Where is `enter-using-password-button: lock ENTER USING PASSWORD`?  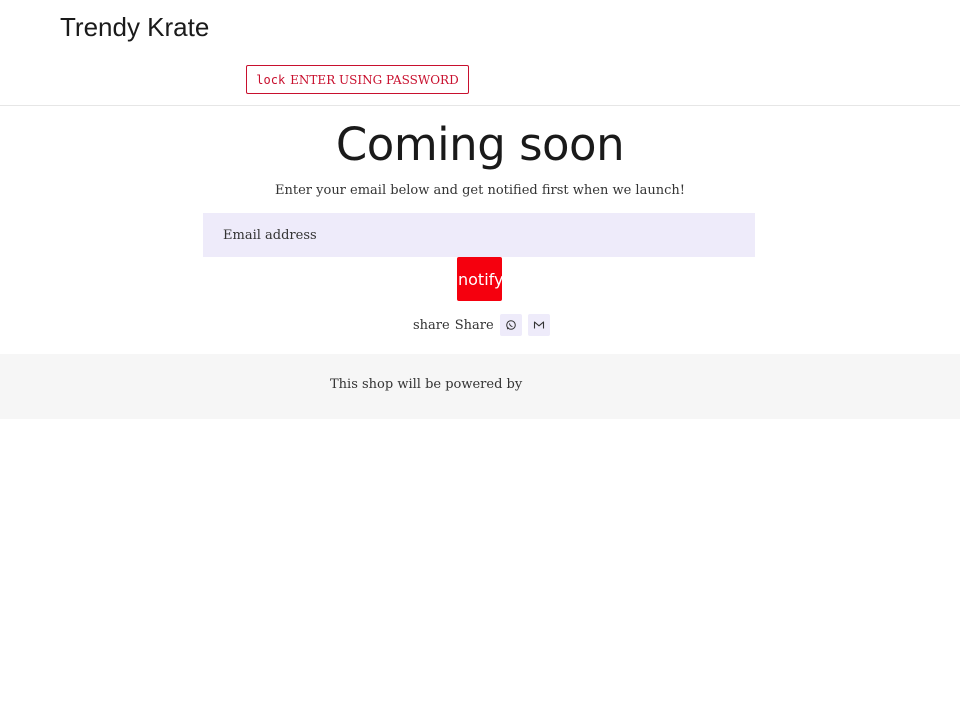 enter-using-password-button: lock ENTER USING PASSWORD is located at coordinates (357, 79).